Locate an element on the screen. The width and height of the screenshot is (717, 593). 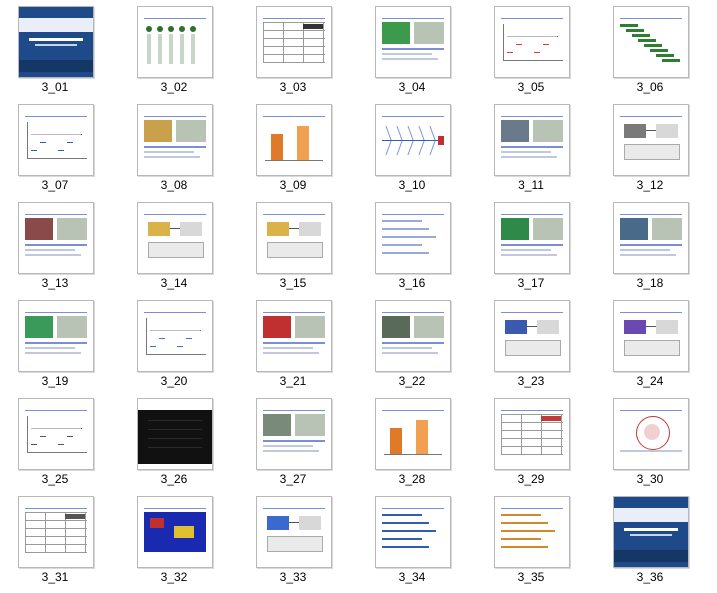
slide-tile: 3_17 is located at coordinates (535, 243).